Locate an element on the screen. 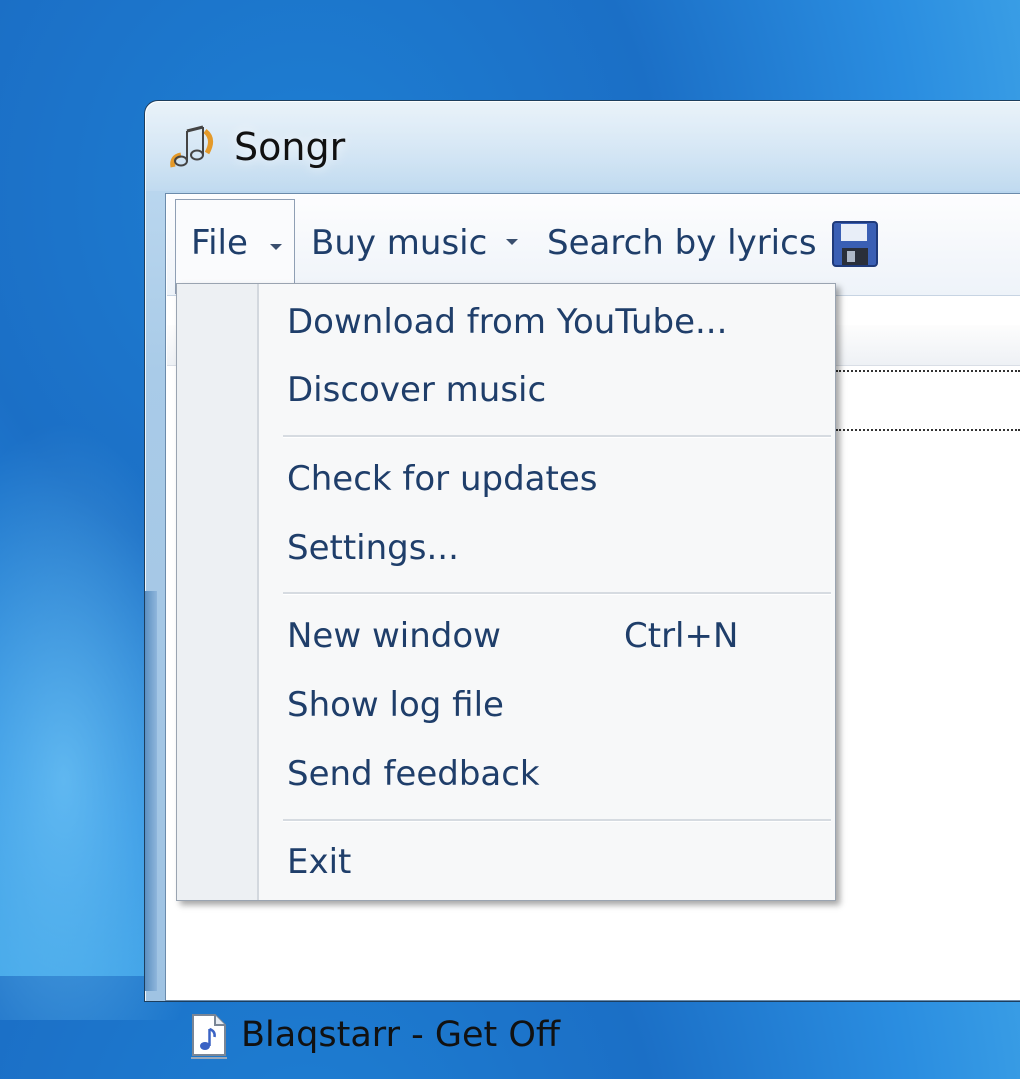 This screenshot has height=1079, width=1020. song-title: Blaqstarr - Get Off is located at coordinates (401, 1035).